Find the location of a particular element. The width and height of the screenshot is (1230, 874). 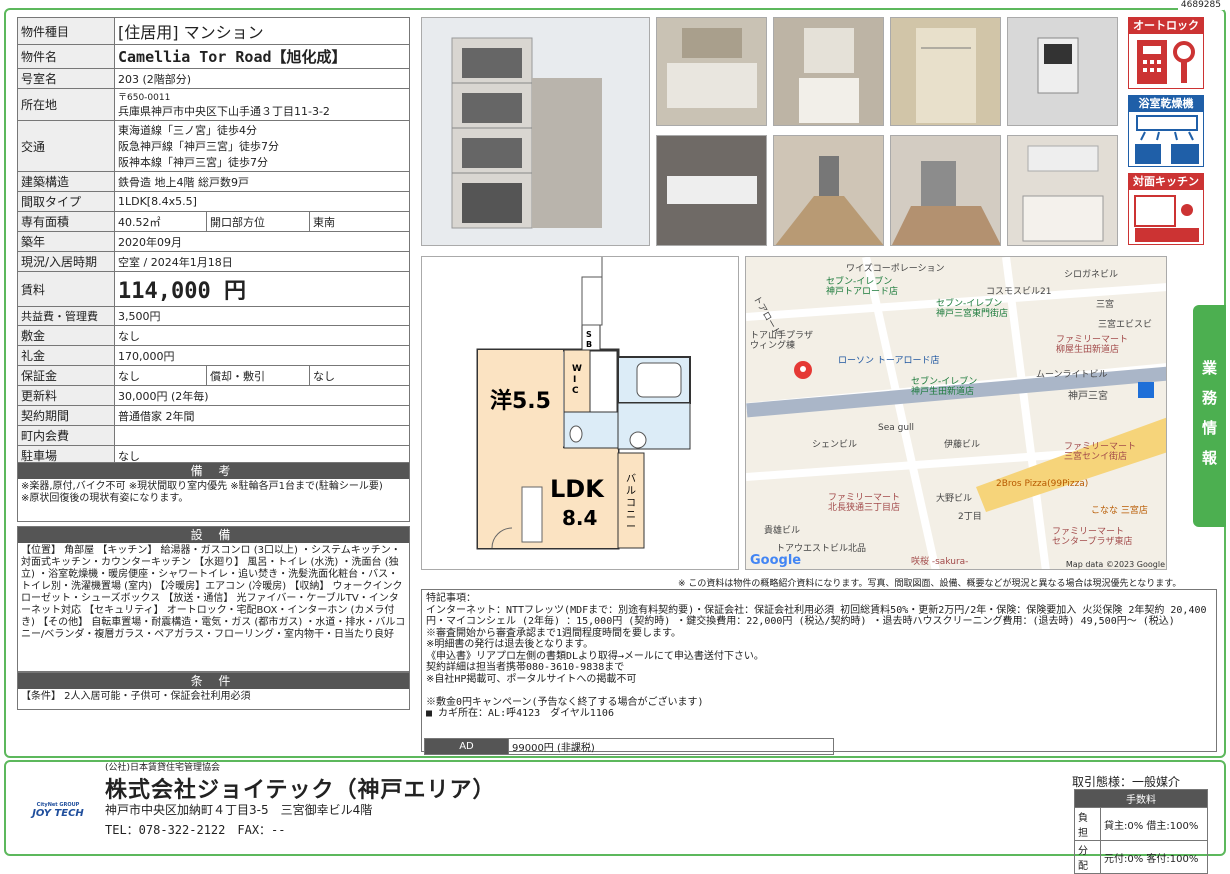

postal-code: 〒650-0011 is located at coordinates (144, 98).